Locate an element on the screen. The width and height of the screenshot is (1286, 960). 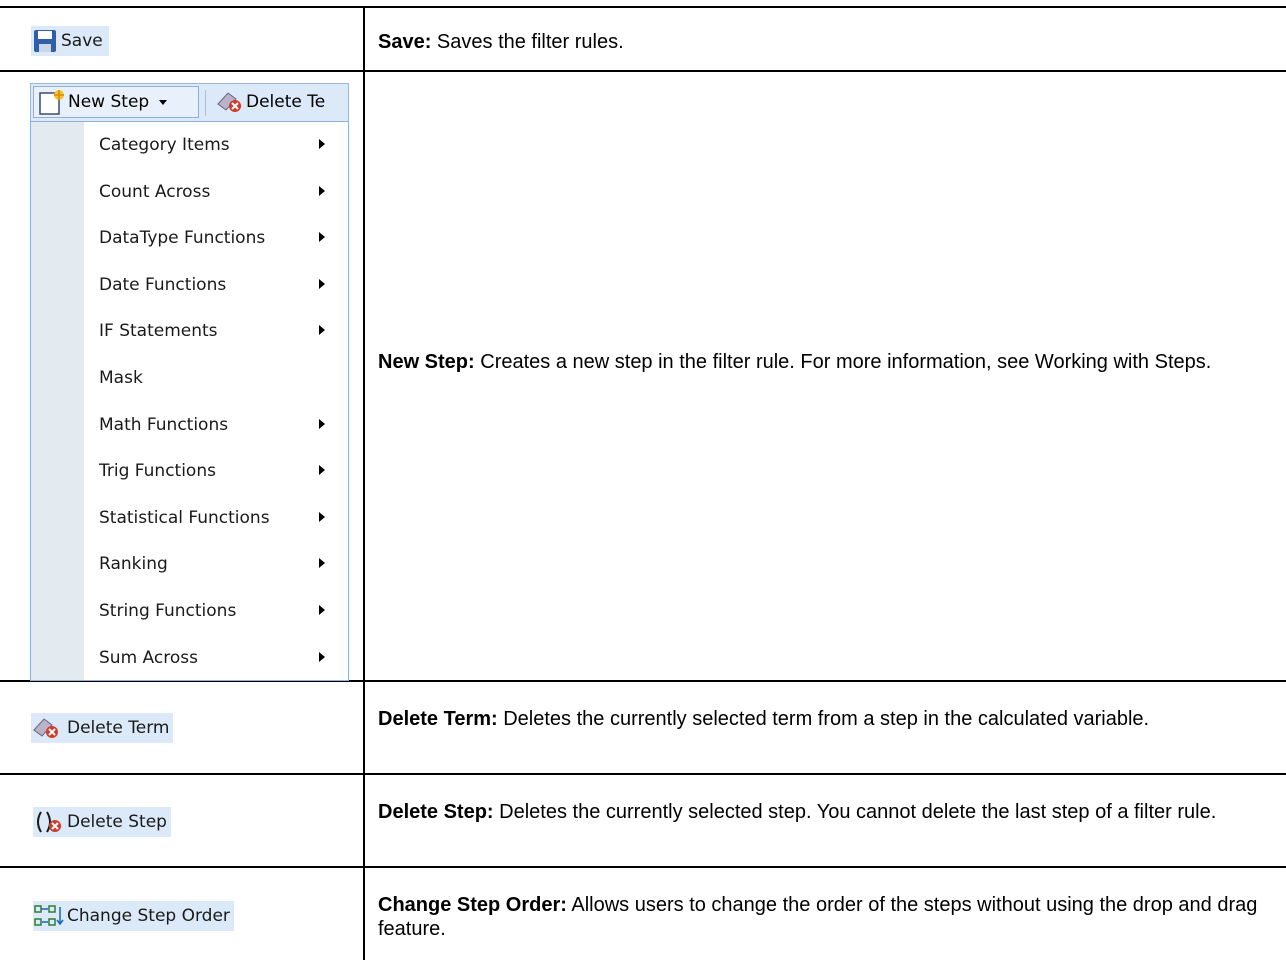
menu-item: IF Statements is located at coordinates (219, 331).